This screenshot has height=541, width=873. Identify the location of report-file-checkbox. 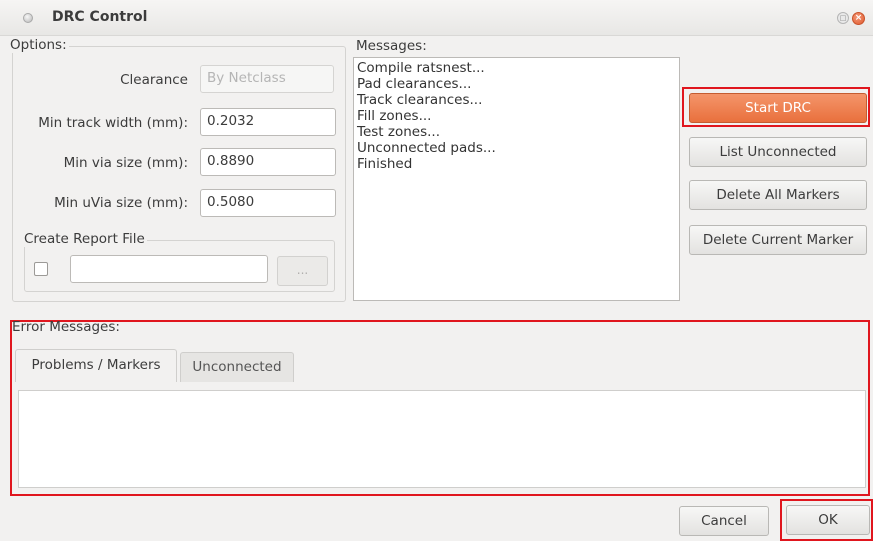
(41, 269).